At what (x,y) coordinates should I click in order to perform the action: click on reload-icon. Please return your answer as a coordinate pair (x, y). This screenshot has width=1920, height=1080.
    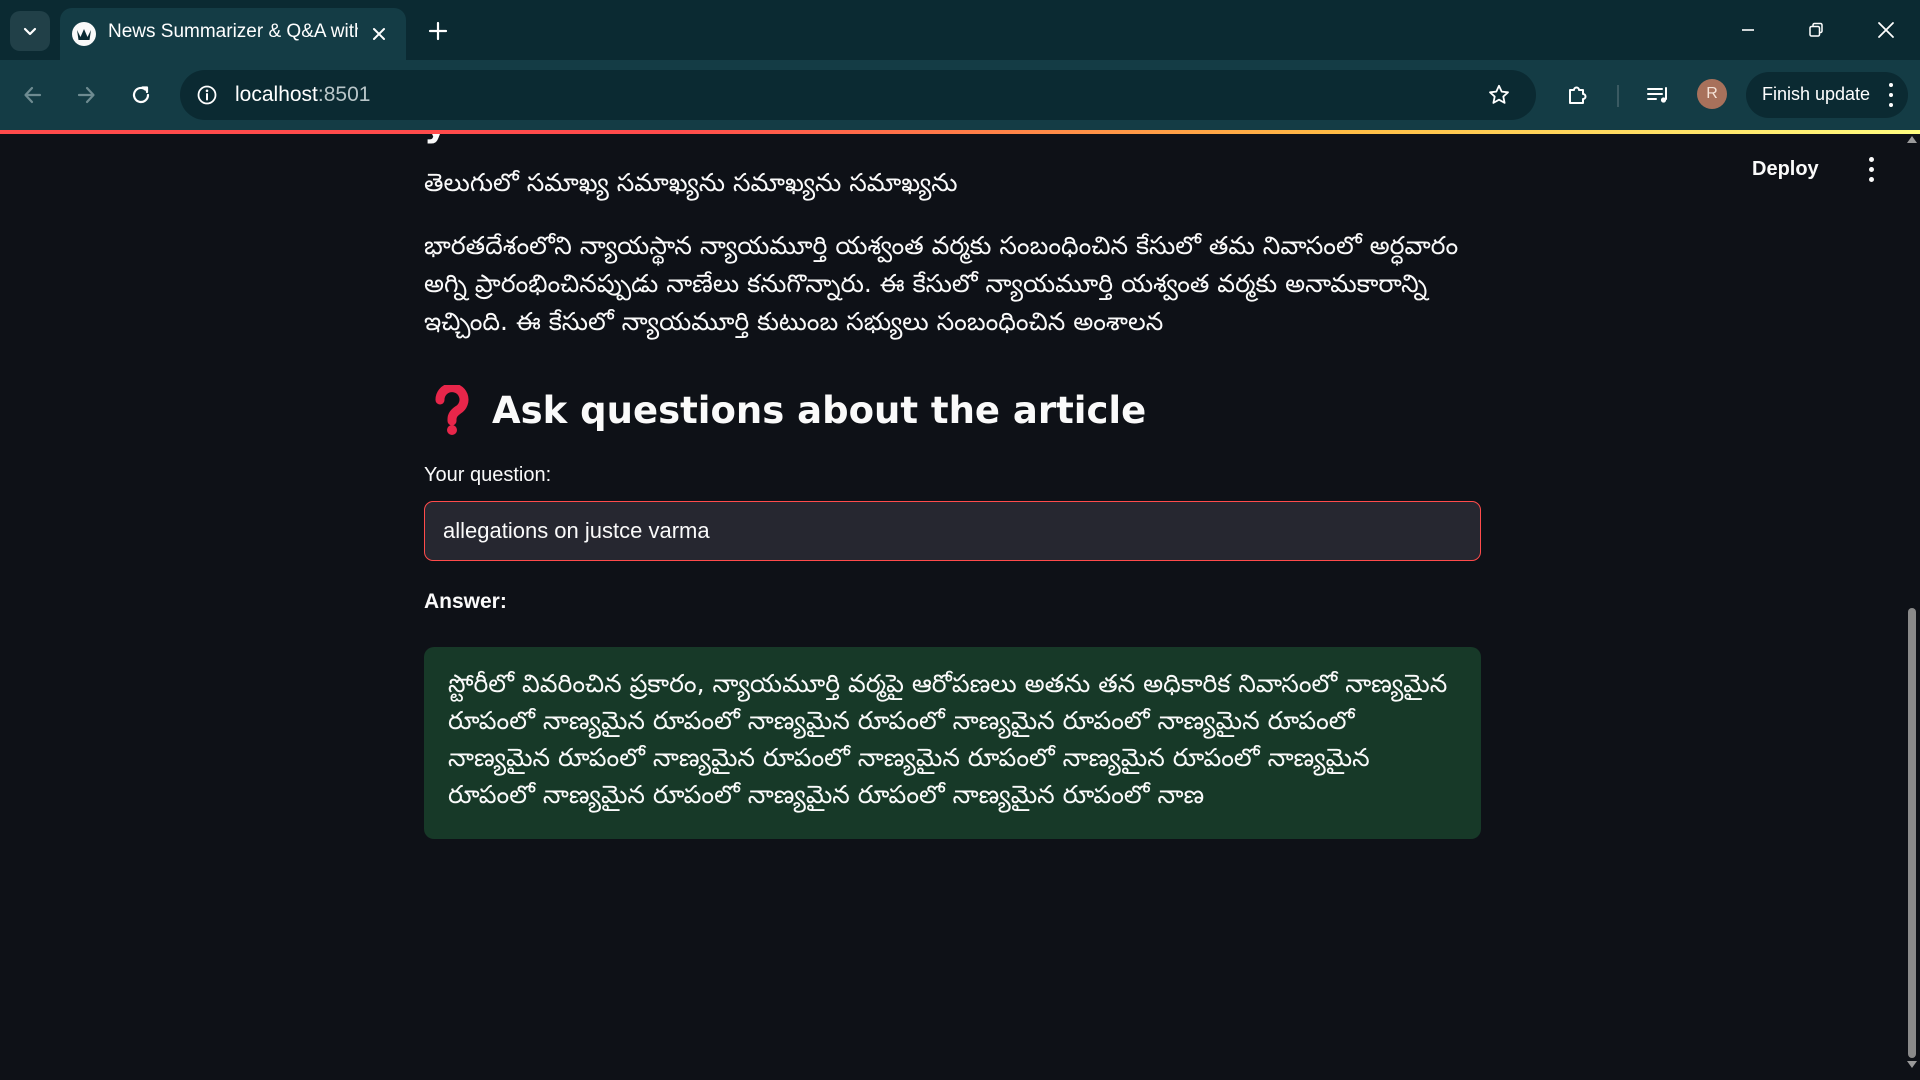
    Looking at the image, I should click on (141, 95).